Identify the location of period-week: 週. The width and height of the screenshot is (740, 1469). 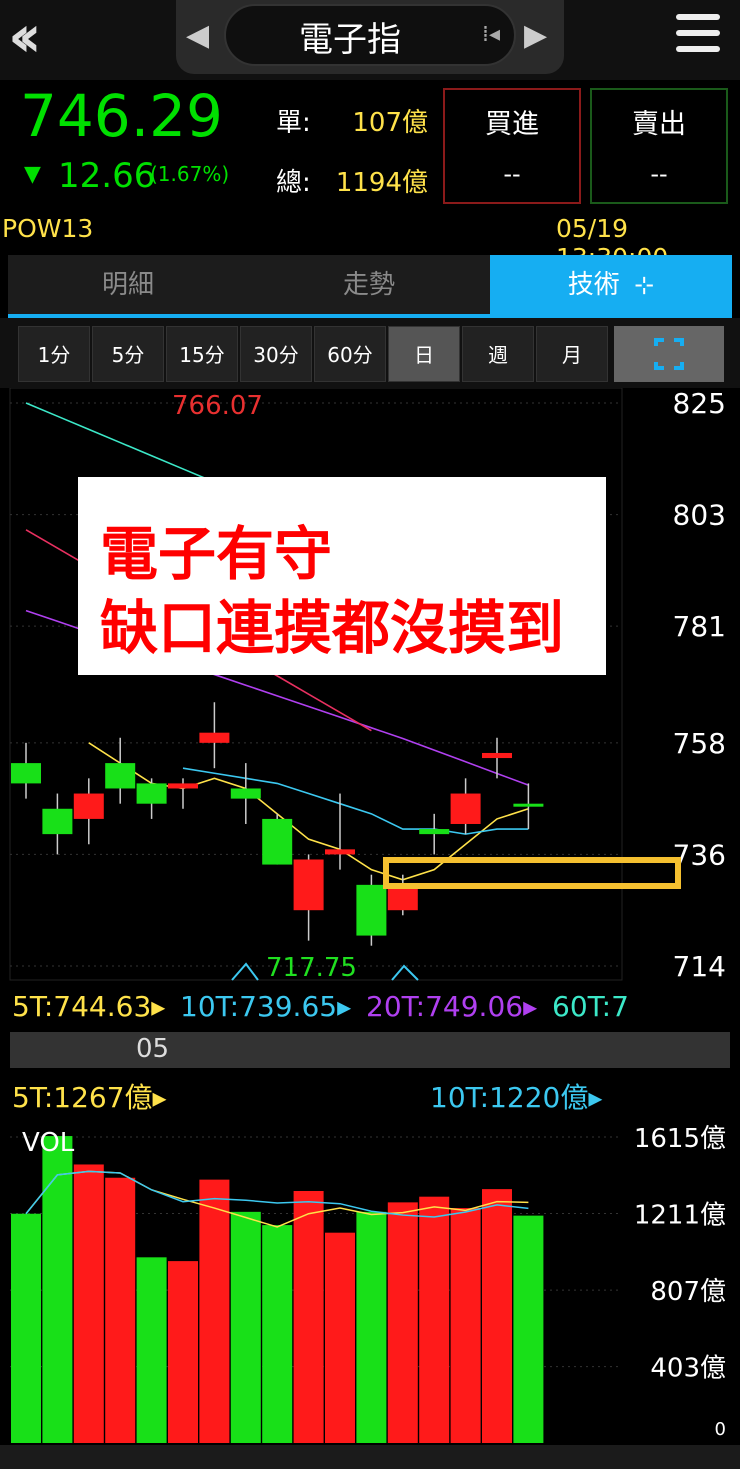
(498, 354).